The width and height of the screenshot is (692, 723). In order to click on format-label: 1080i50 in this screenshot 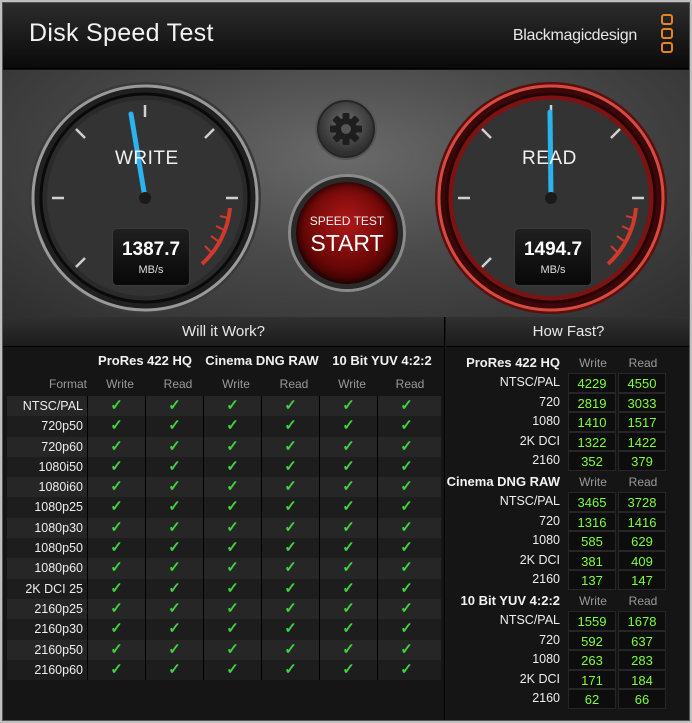, I will do `click(61, 466)`.